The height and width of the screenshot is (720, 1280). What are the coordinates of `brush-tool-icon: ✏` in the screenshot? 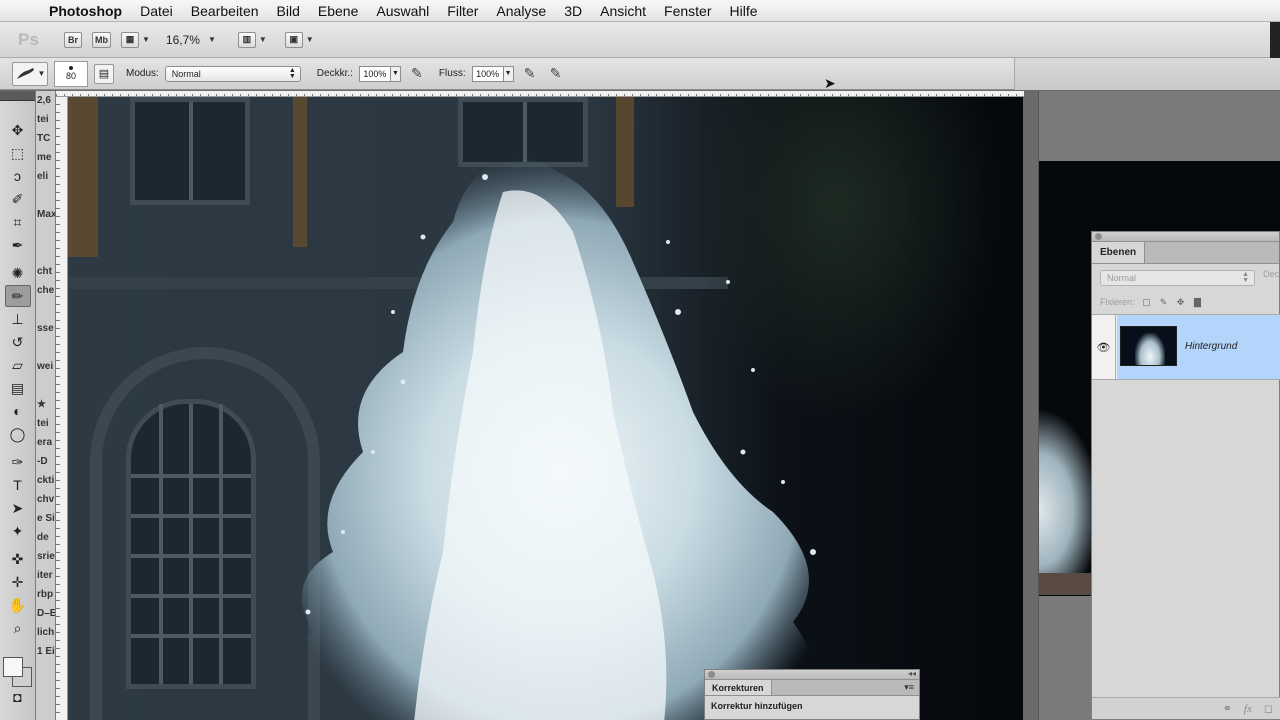 It's located at (17, 296).